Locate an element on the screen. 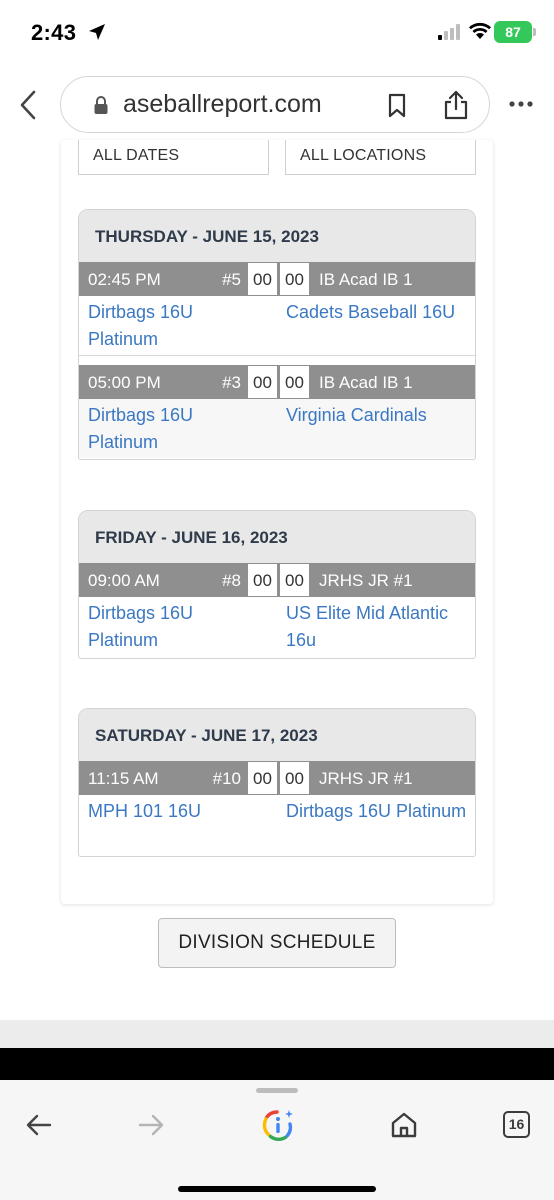 The image size is (554, 1200). status-time: 2:43 is located at coordinates (54, 32).